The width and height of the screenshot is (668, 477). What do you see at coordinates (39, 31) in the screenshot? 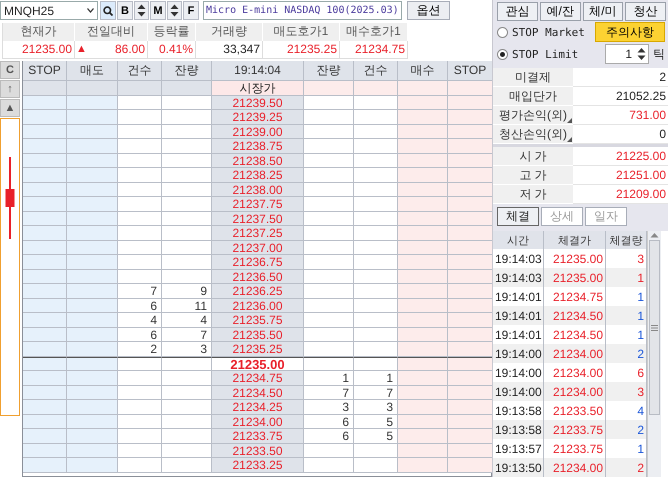
I see `column-header: 현재가` at bounding box center [39, 31].